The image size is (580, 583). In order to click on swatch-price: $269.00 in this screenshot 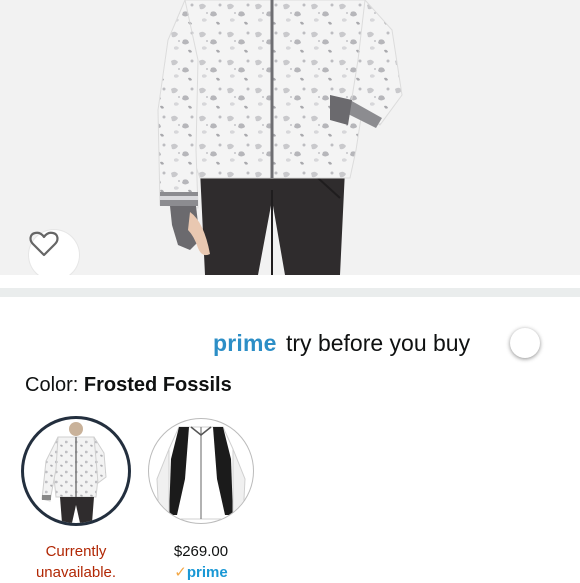, I will do `click(201, 551)`.